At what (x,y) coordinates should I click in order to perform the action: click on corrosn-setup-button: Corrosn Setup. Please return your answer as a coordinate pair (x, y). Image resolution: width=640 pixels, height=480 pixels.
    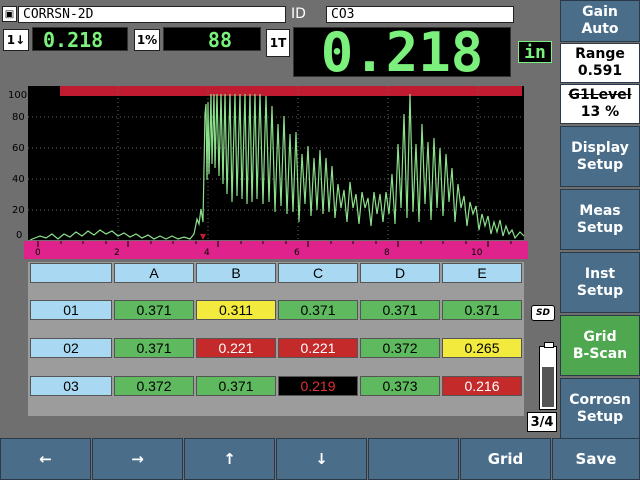
    Looking at the image, I should click on (600, 408).